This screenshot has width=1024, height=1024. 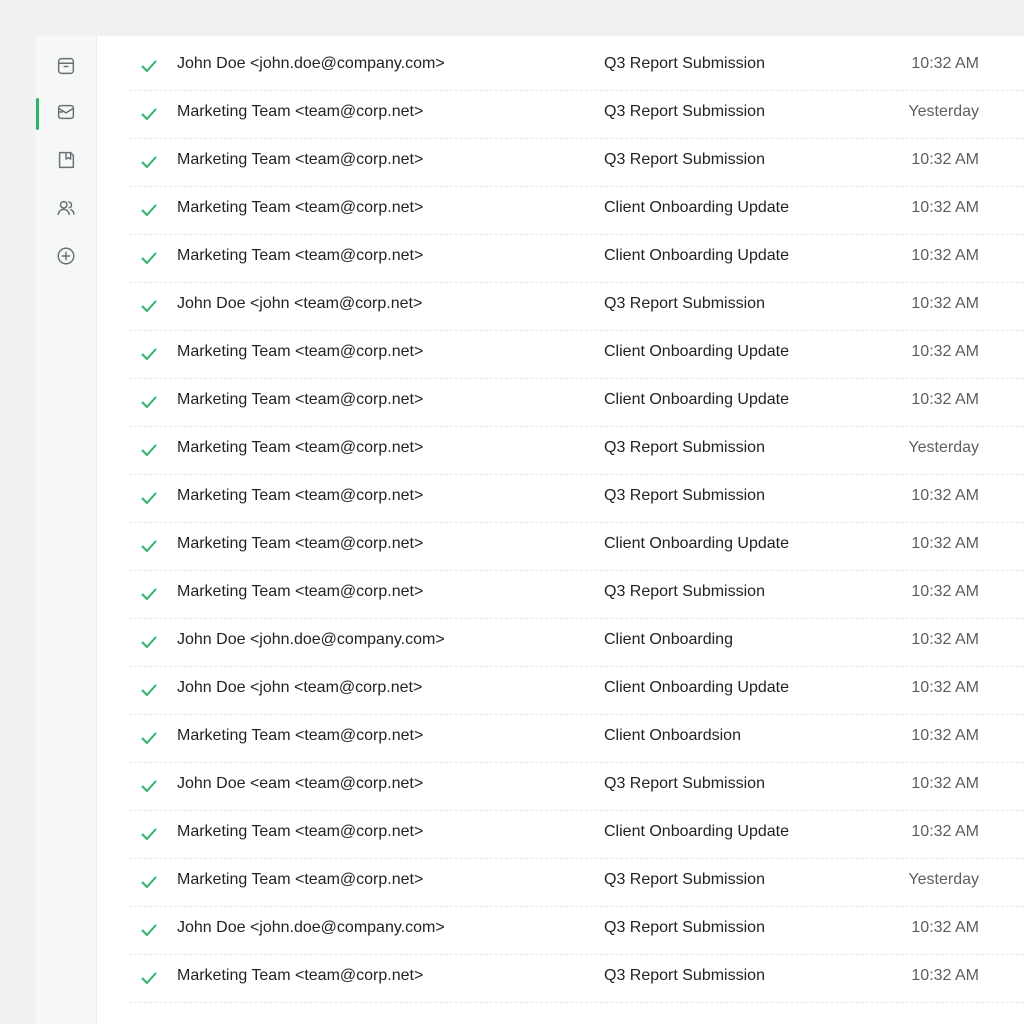 What do you see at coordinates (66, 162) in the screenshot?
I see `sidebar-item-notes` at bounding box center [66, 162].